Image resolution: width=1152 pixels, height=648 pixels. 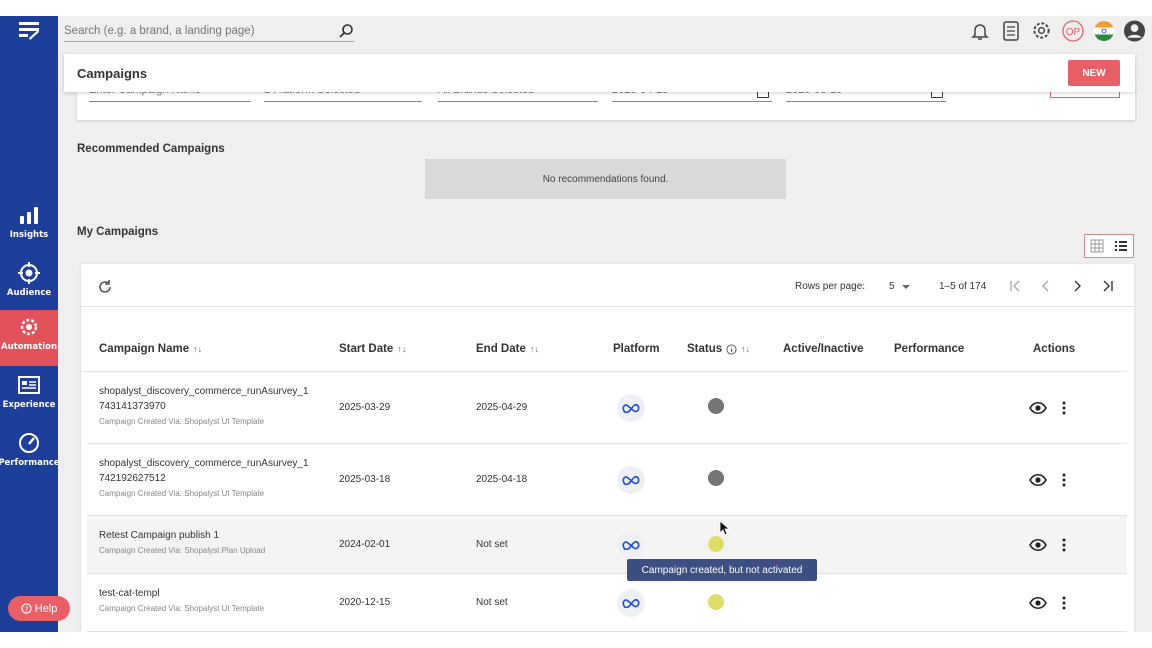 What do you see at coordinates (366, 349) in the screenshot?
I see `column-label: Start Date` at bounding box center [366, 349].